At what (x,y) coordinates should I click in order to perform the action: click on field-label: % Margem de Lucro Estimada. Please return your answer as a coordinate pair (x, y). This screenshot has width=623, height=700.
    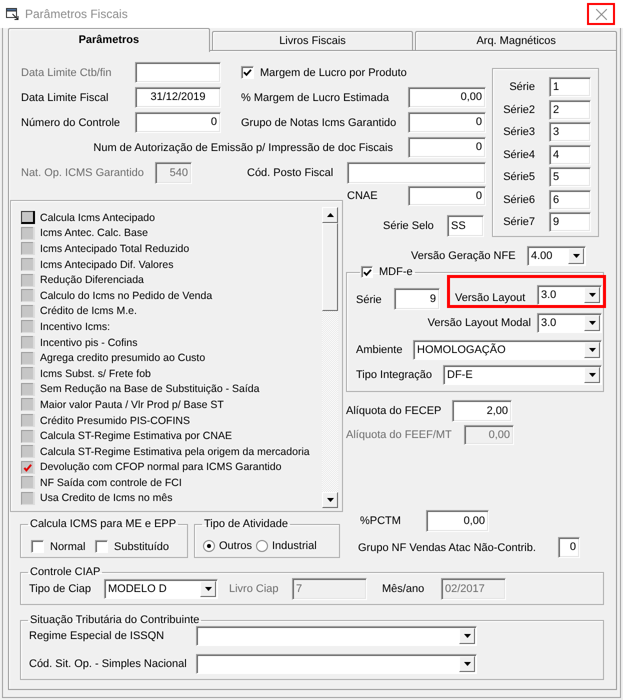
    Looking at the image, I should click on (315, 98).